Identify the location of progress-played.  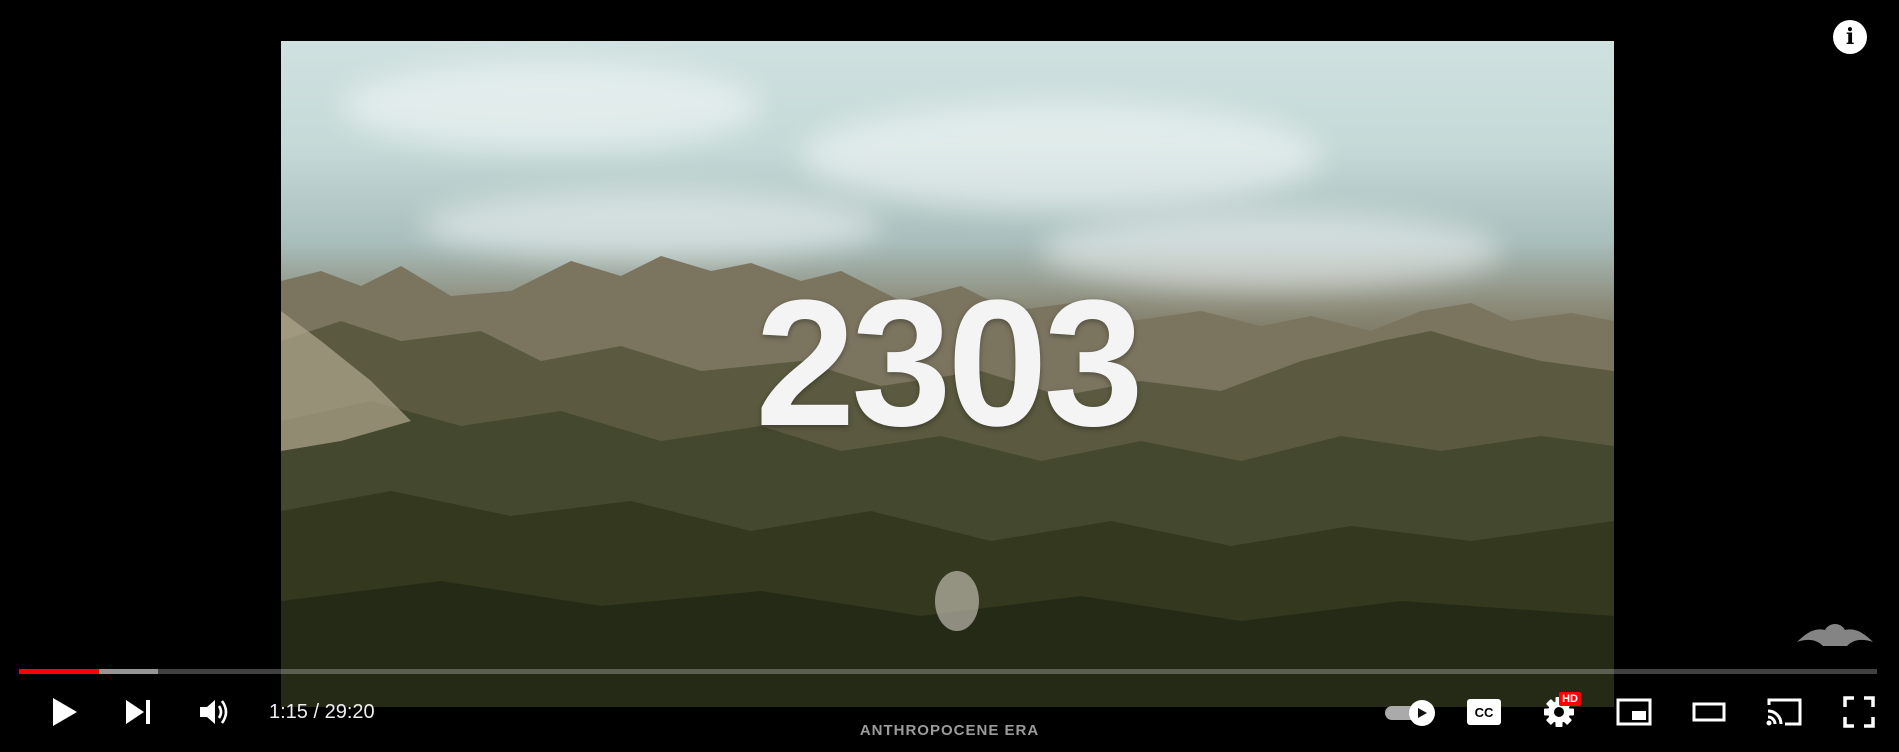
(59, 671).